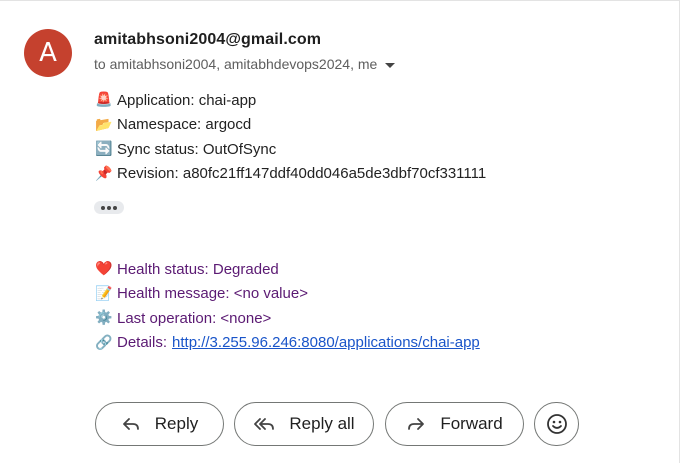 The width and height of the screenshot is (680, 463). I want to click on body-line-text: Health message: <no value>, so click(212, 294).